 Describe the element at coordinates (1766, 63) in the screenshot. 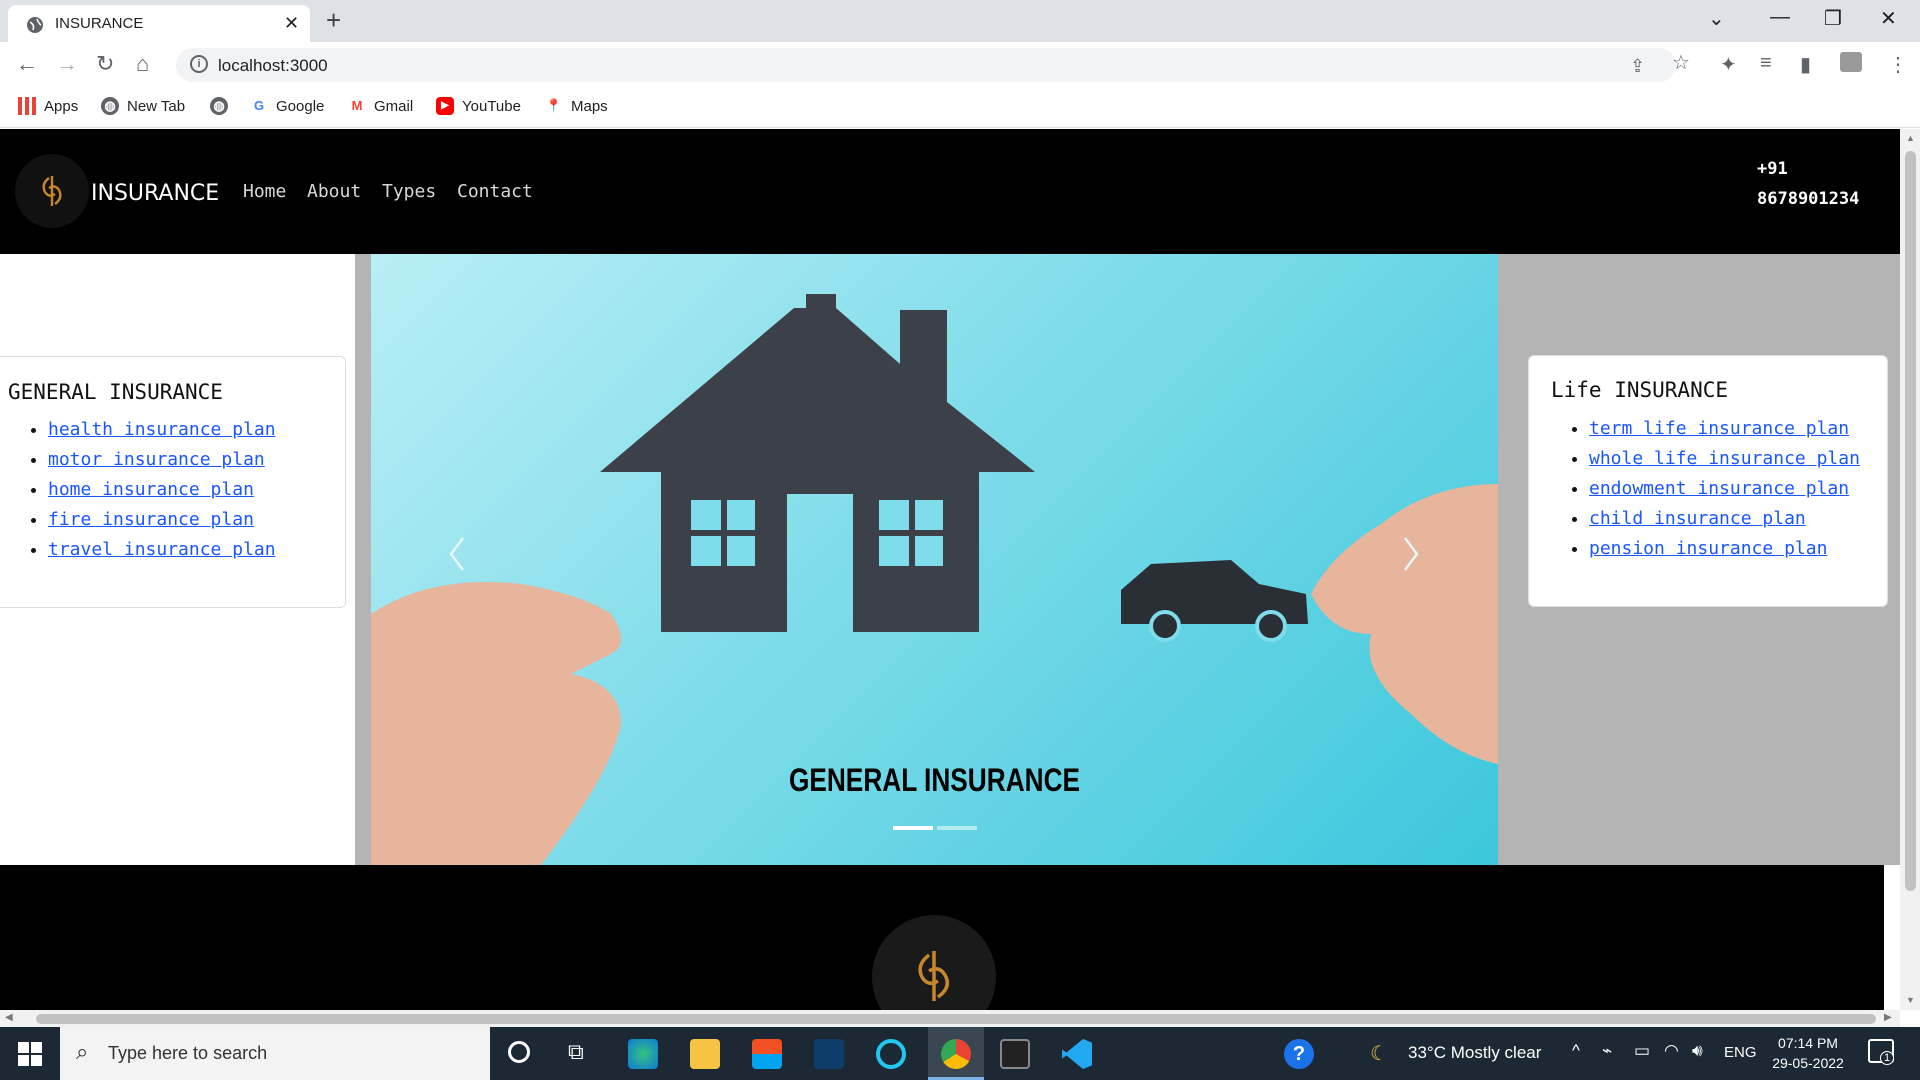

I see `media-icon: ≡` at that location.